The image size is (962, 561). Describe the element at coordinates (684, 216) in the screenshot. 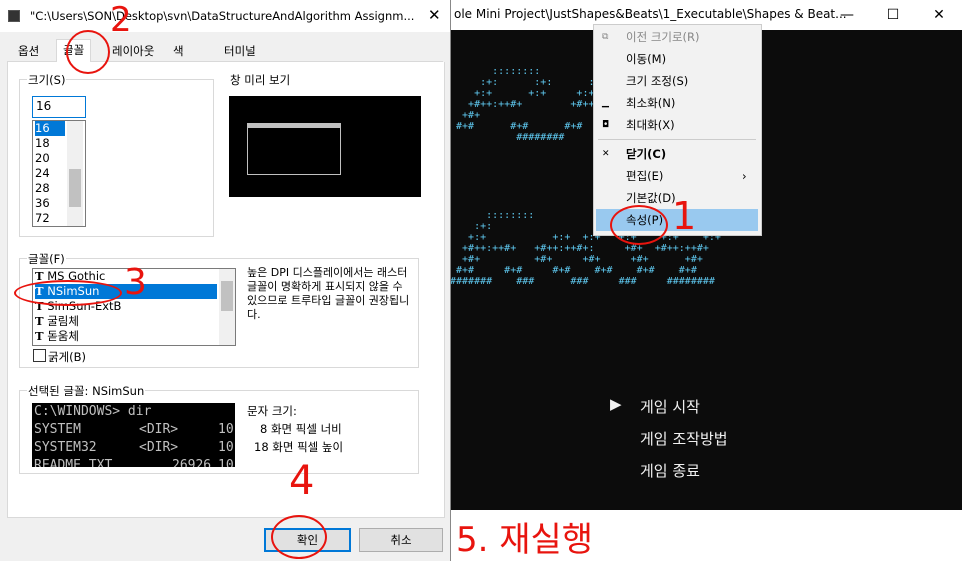

I see `annotation-number: 1` at that location.